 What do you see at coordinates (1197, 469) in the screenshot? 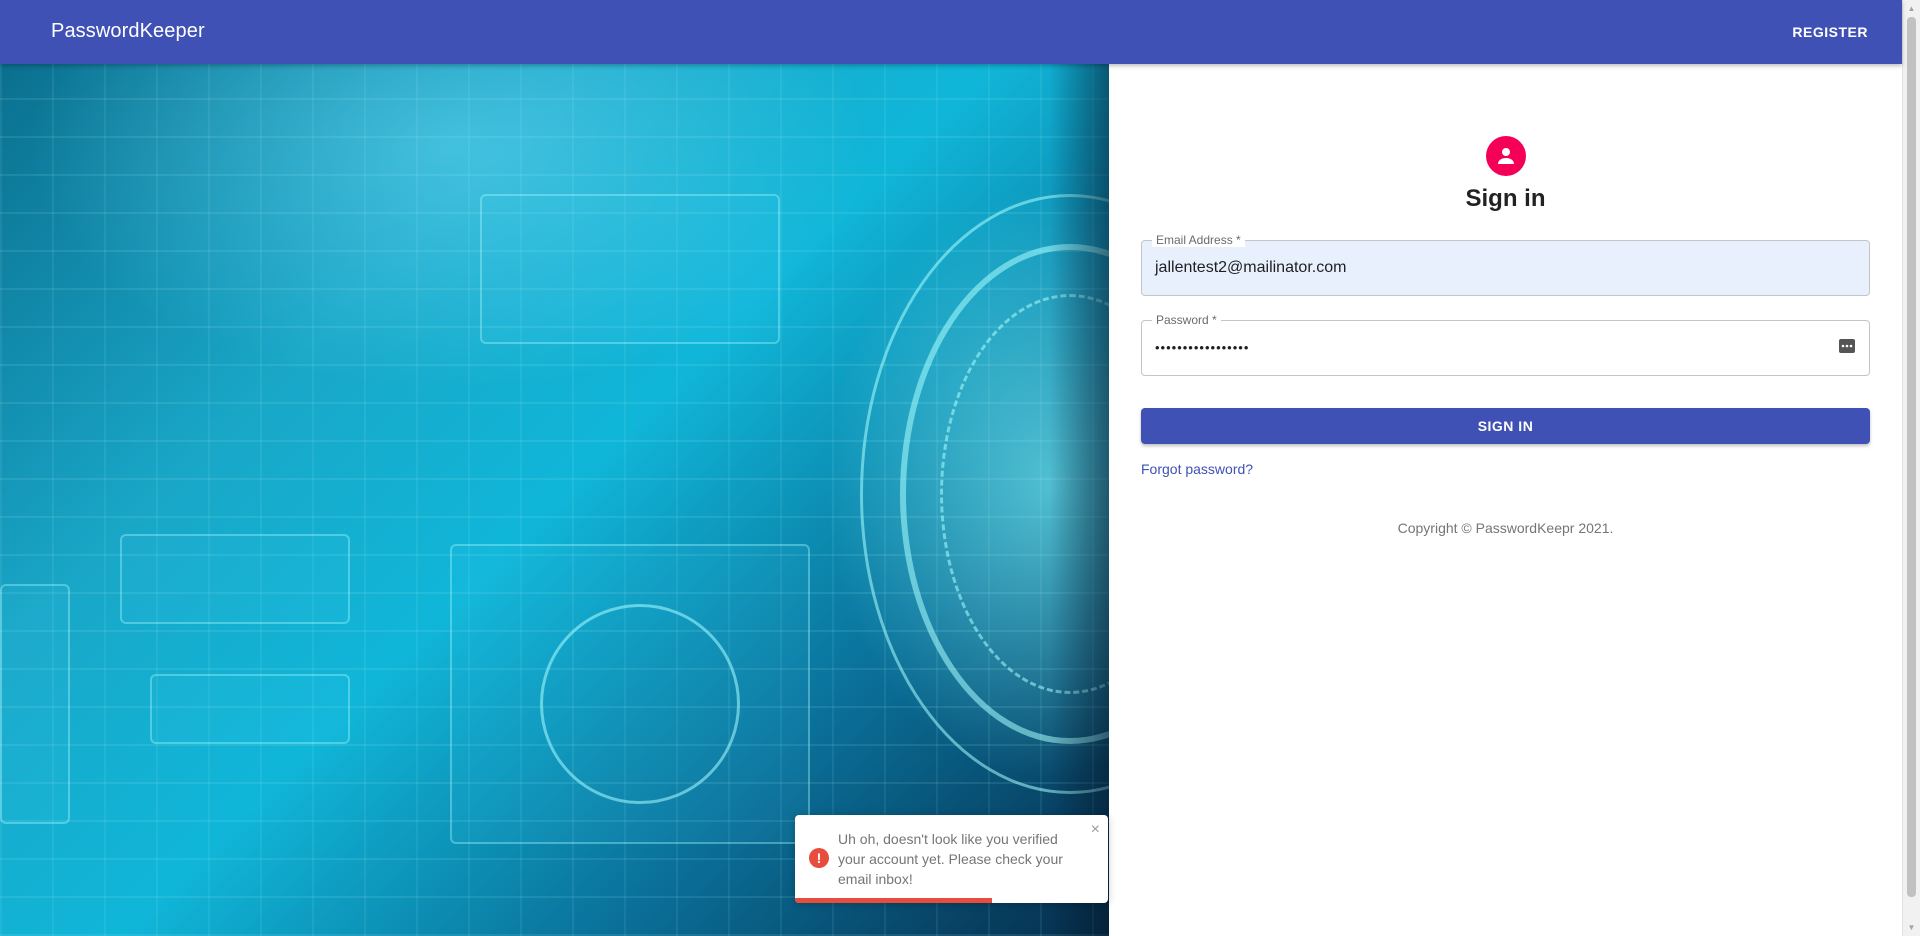
I see `forgot-password-link: Forgot password?` at bounding box center [1197, 469].